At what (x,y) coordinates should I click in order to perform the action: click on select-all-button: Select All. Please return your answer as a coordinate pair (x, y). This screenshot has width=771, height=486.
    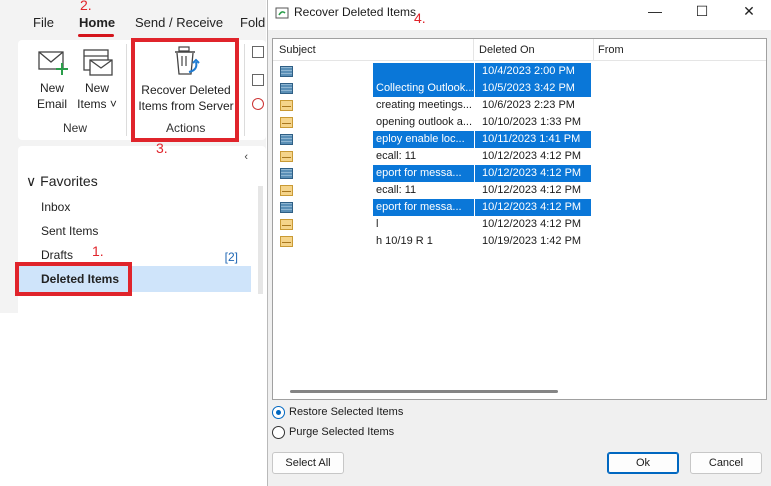
    Looking at the image, I should click on (308, 463).